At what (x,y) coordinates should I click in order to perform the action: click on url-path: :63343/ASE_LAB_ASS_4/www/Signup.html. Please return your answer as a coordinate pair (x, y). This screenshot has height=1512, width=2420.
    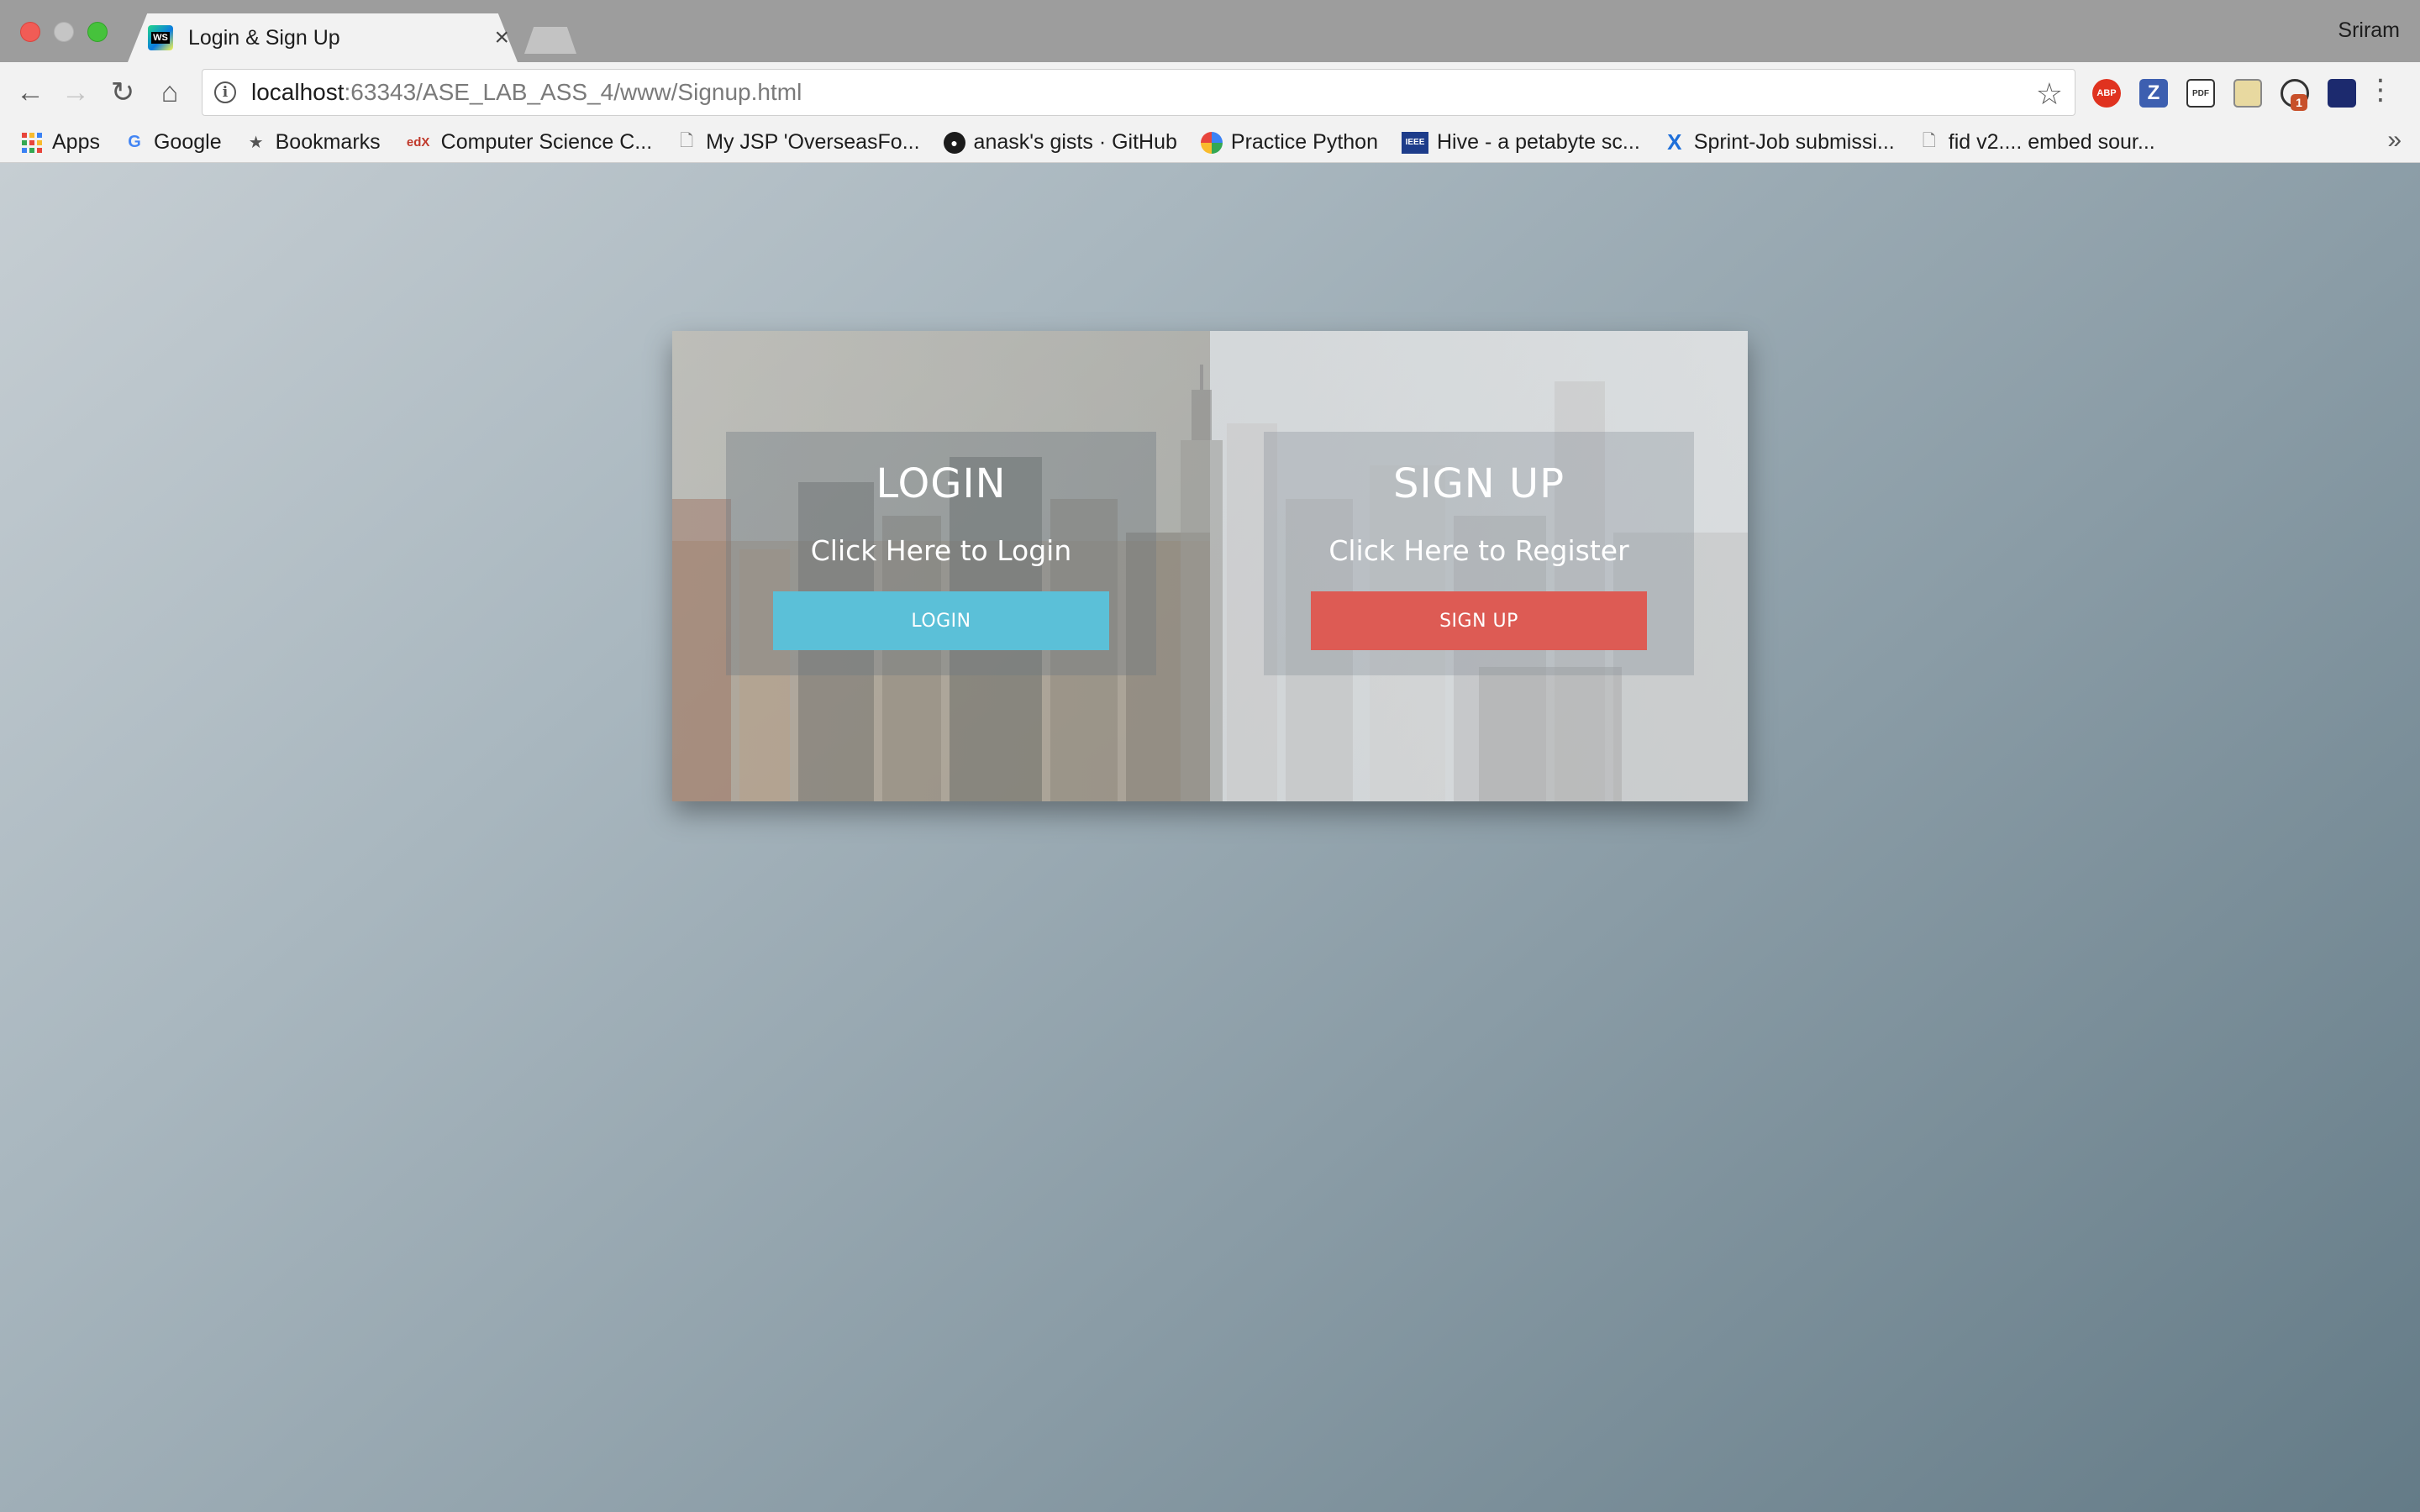
    Looking at the image, I should click on (573, 92).